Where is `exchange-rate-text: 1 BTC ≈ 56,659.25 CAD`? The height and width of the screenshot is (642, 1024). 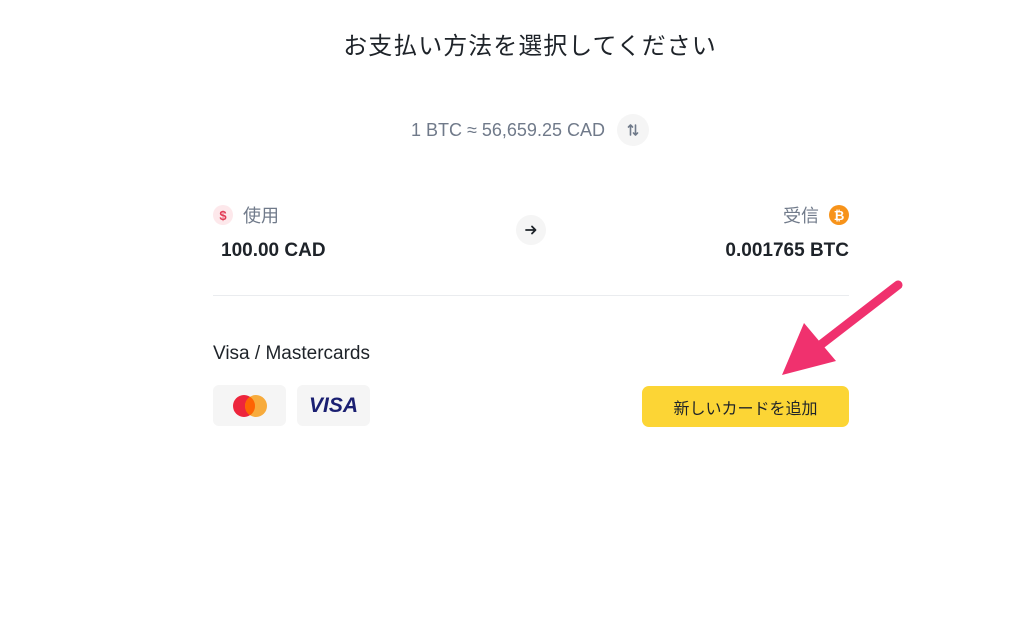 exchange-rate-text: 1 BTC ≈ 56,659.25 CAD is located at coordinates (508, 129).